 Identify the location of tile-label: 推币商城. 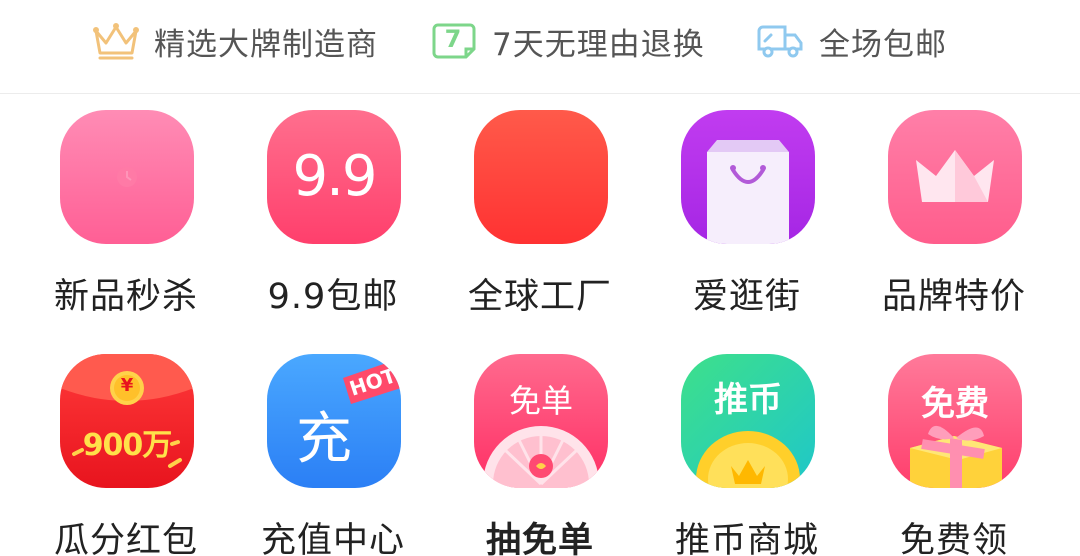
(746, 538).